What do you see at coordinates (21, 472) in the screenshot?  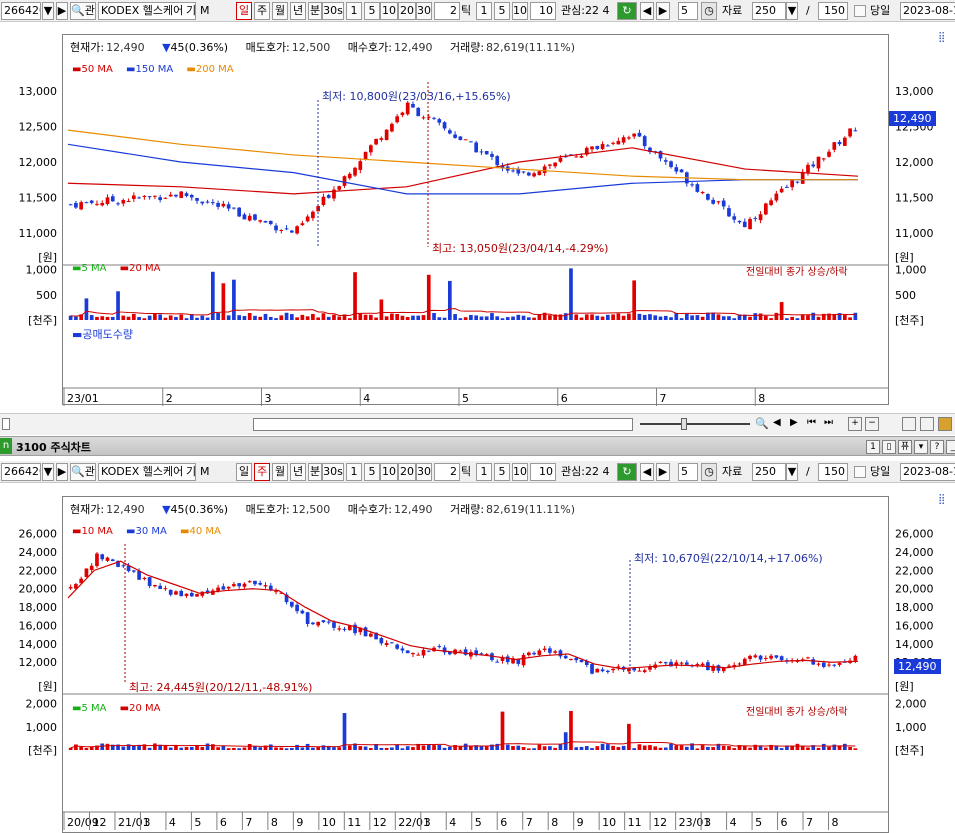 I see `stock-code-input-2: 266420` at bounding box center [21, 472].